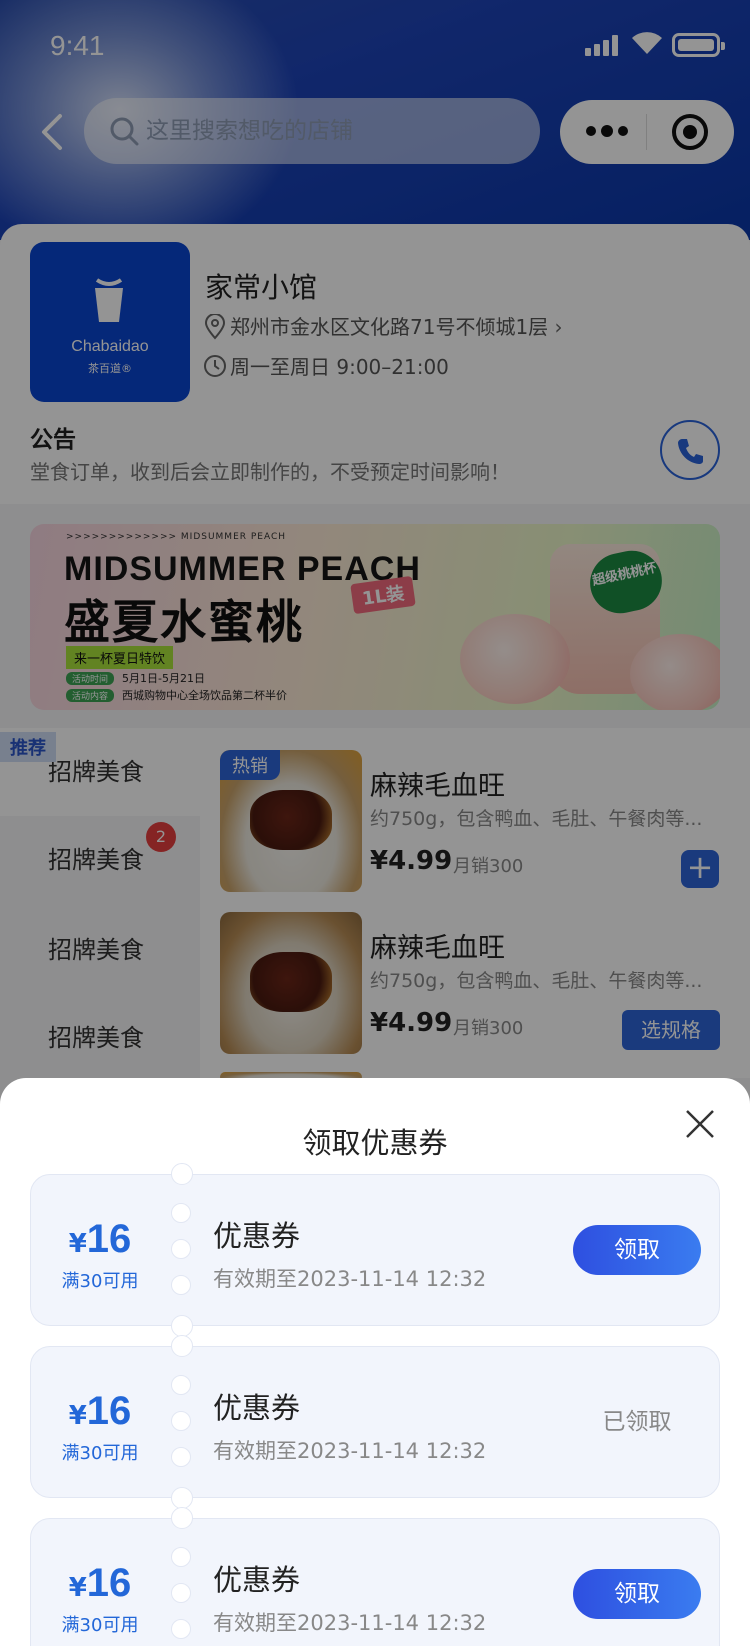  What do you see at coordinates (637, 1422) in the screenshot?
I see `claimed-status: 已领取` at bounding box center [637, 1422].